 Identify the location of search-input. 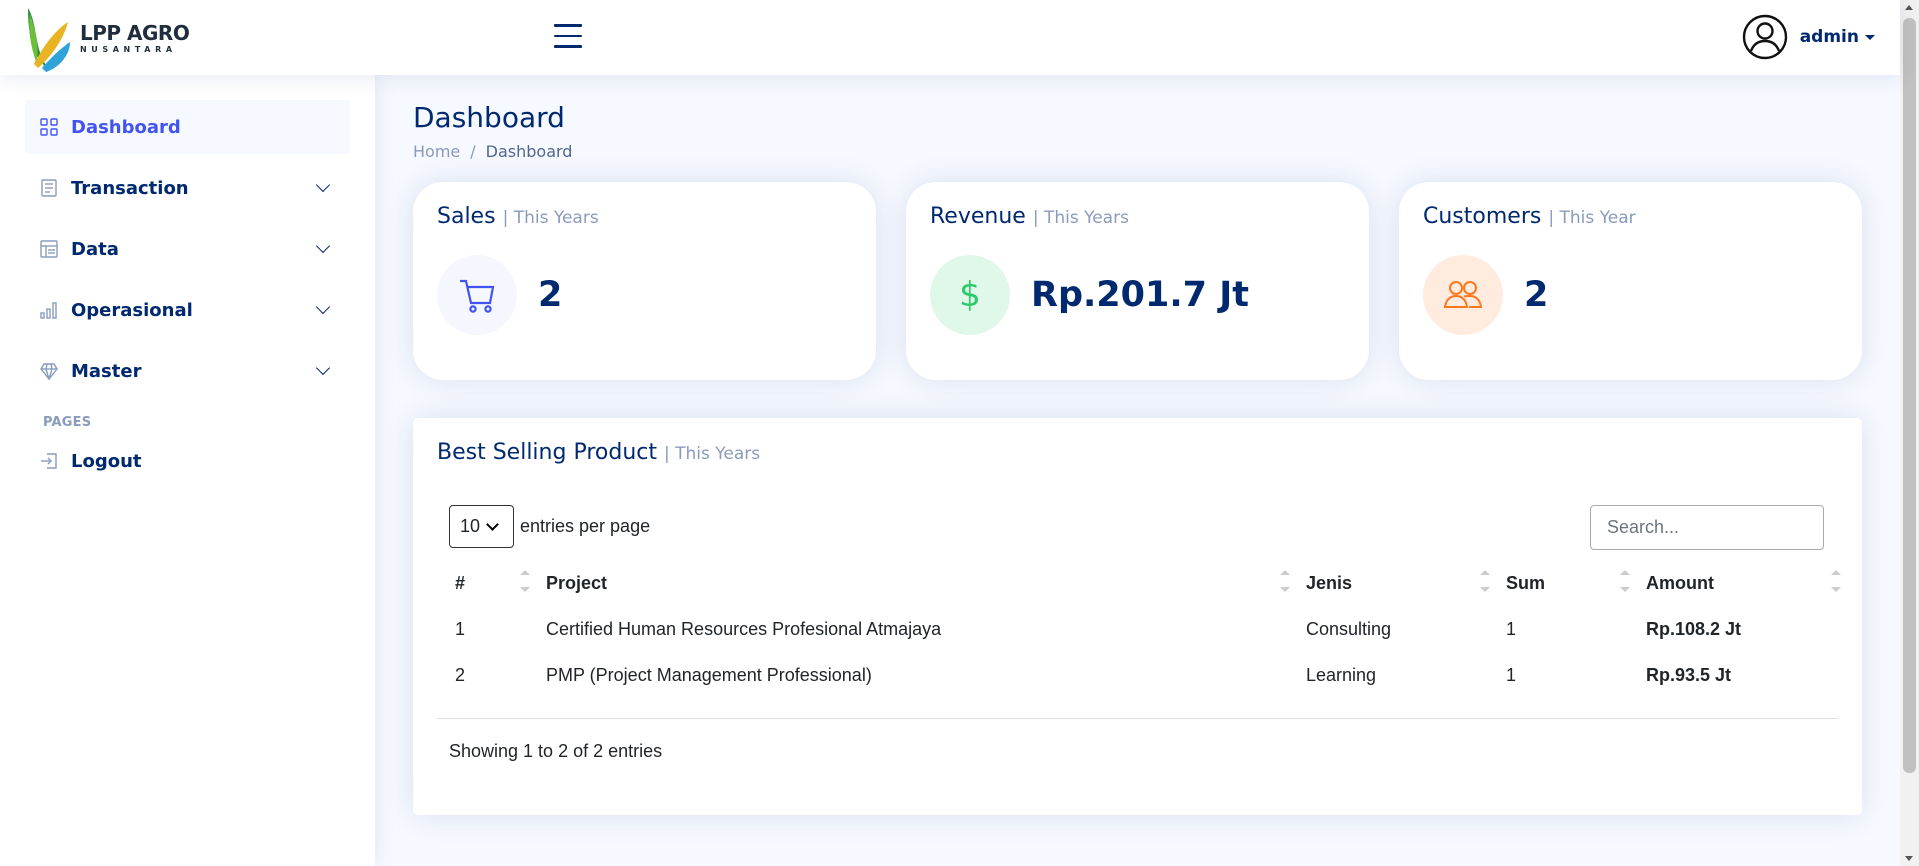
(1707, 527).